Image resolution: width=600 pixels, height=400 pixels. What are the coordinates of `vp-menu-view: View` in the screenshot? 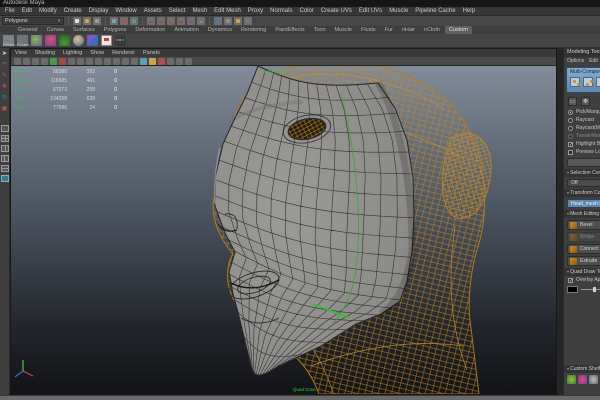 It's located at (21, 53).